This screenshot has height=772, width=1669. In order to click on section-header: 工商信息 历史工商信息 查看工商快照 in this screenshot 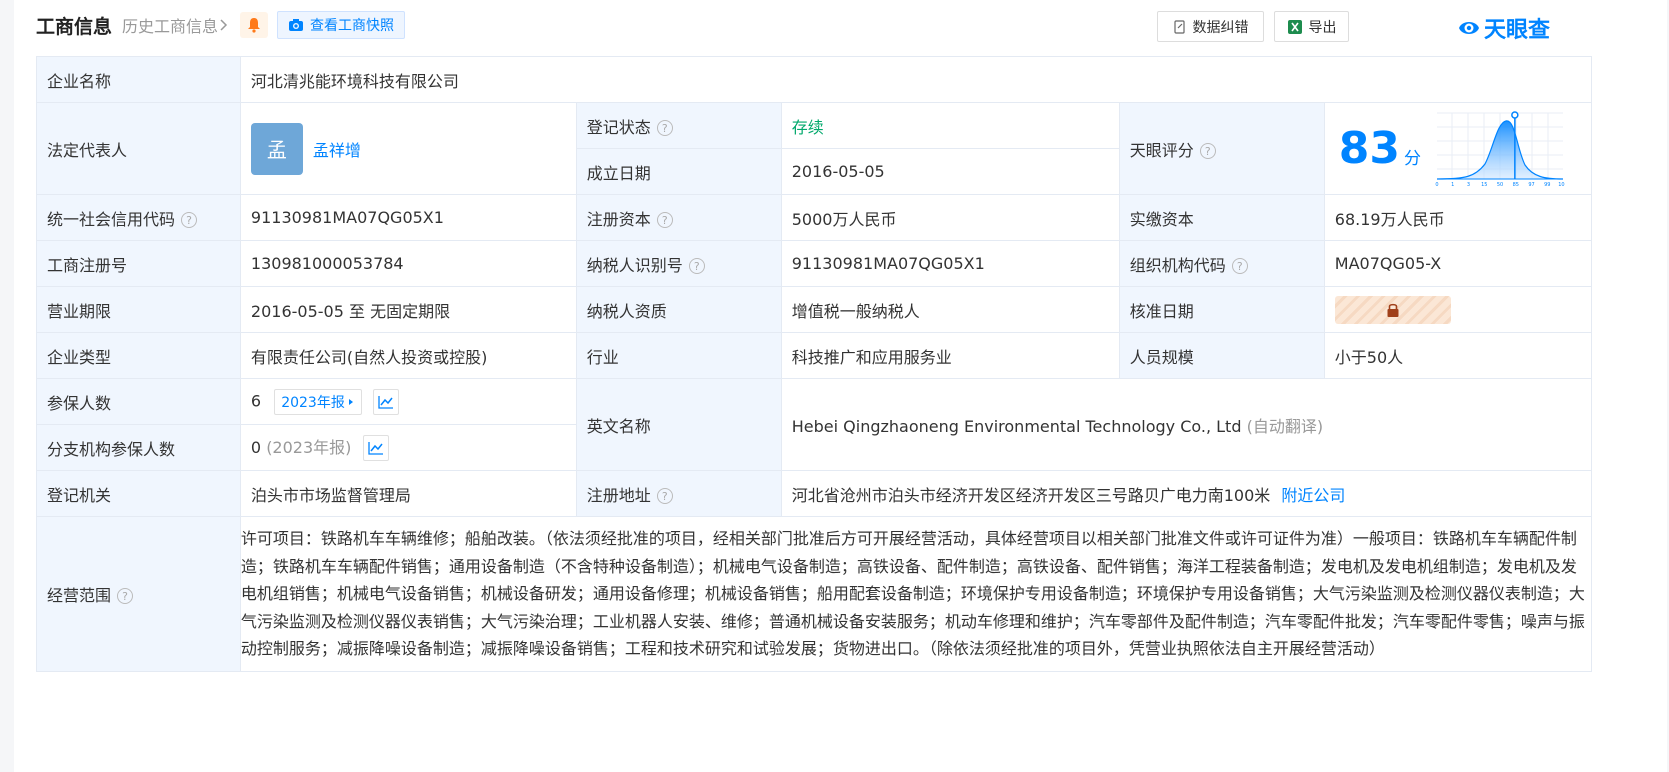, I will do `click(221, 25)`.